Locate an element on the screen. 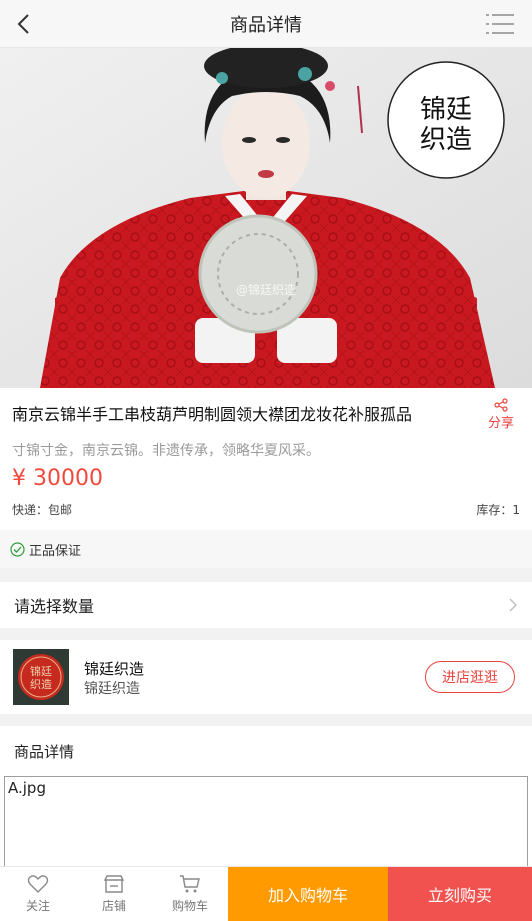 The height and width of the screenshot is (921, 532). details-content: A.jpg is located at coordinates (266, 826).